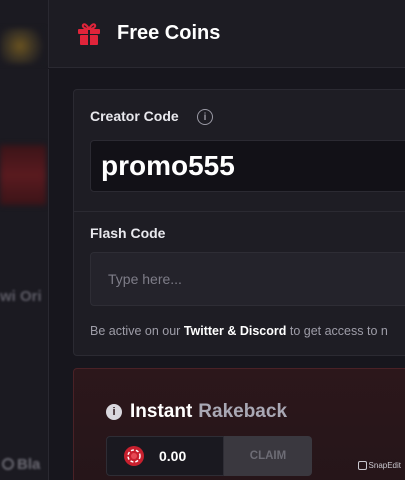  Describe the element at coordinates (23, 175) in the screenshot. I see `blurred-banner` at that location.